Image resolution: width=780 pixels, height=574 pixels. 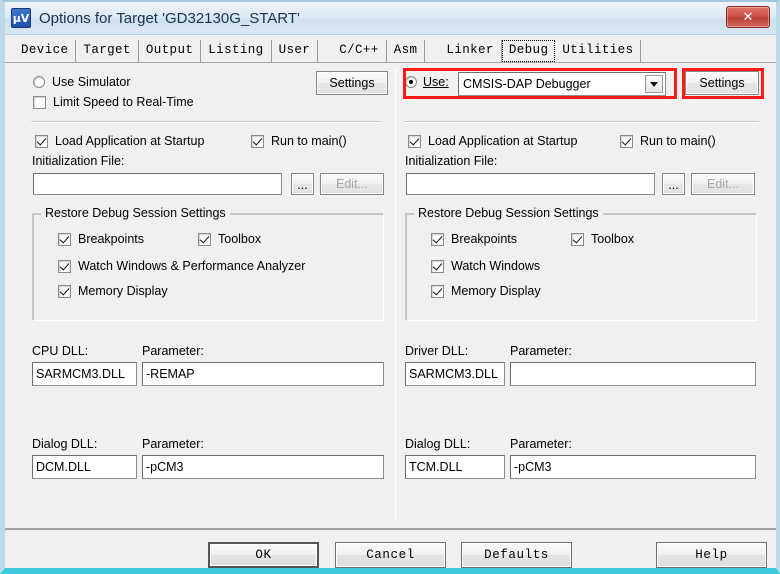 I want to click on restore-toolbox-row-right: Toolbox, so click(x=602, y=239).